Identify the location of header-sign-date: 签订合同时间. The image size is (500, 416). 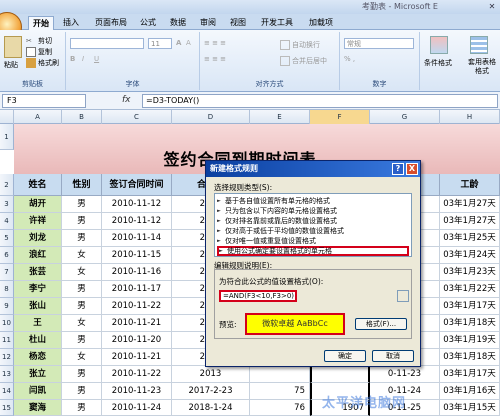
(137, 185).